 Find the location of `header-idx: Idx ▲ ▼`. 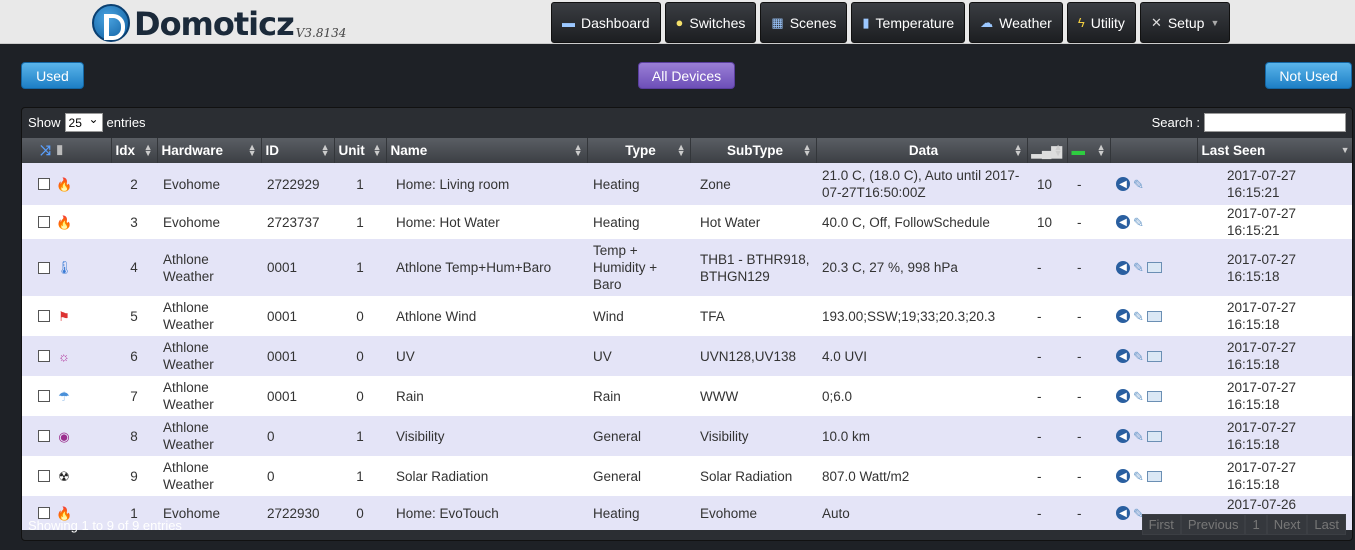

header-idx: Idx ▲ ▼ is located at coordinates (134, 150).